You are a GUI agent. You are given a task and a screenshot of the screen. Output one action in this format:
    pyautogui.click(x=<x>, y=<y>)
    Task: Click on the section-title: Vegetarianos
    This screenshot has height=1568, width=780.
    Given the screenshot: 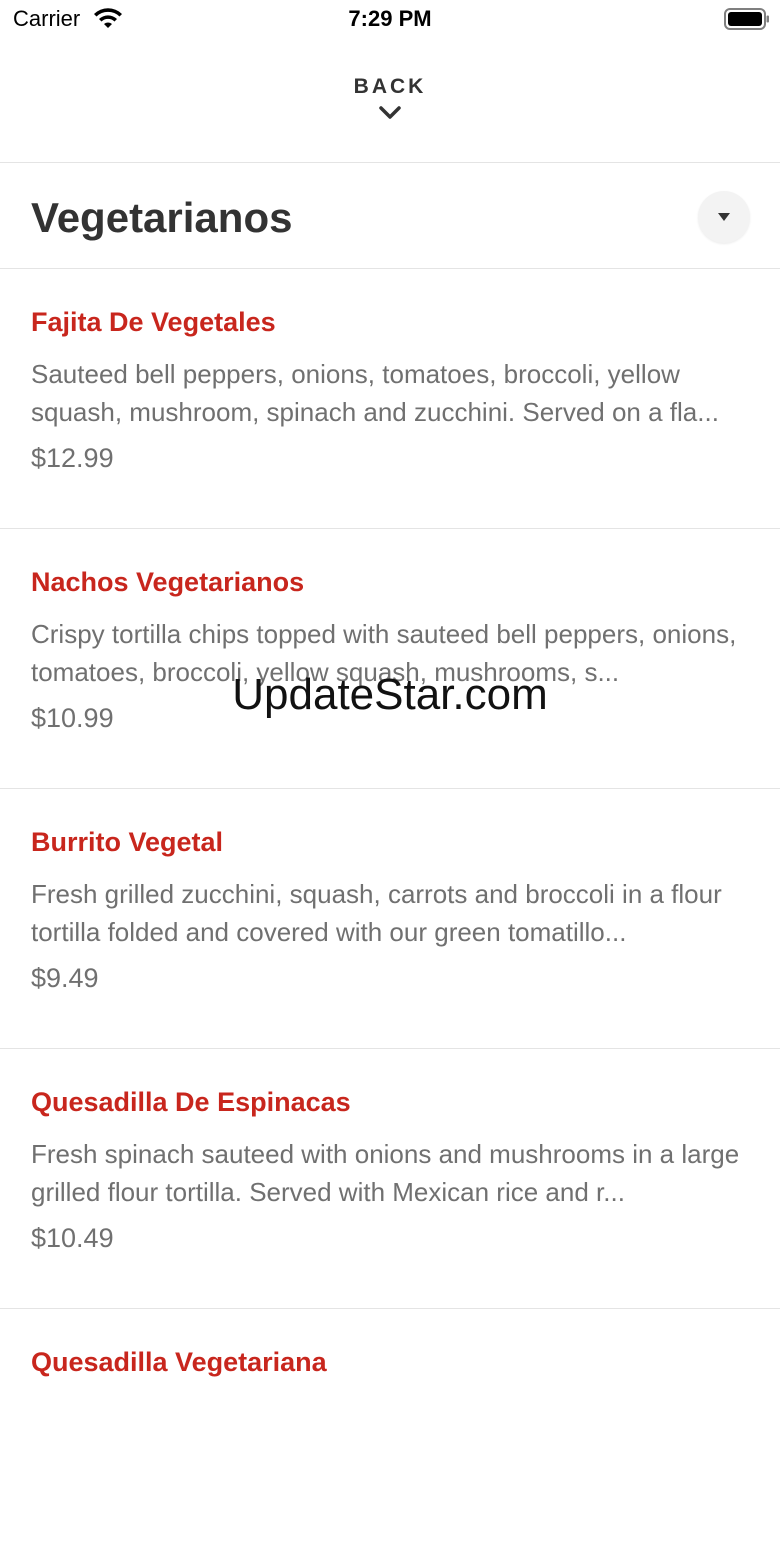 What is the action you would take?
    pyautogui.click(x=162, y=217)
    